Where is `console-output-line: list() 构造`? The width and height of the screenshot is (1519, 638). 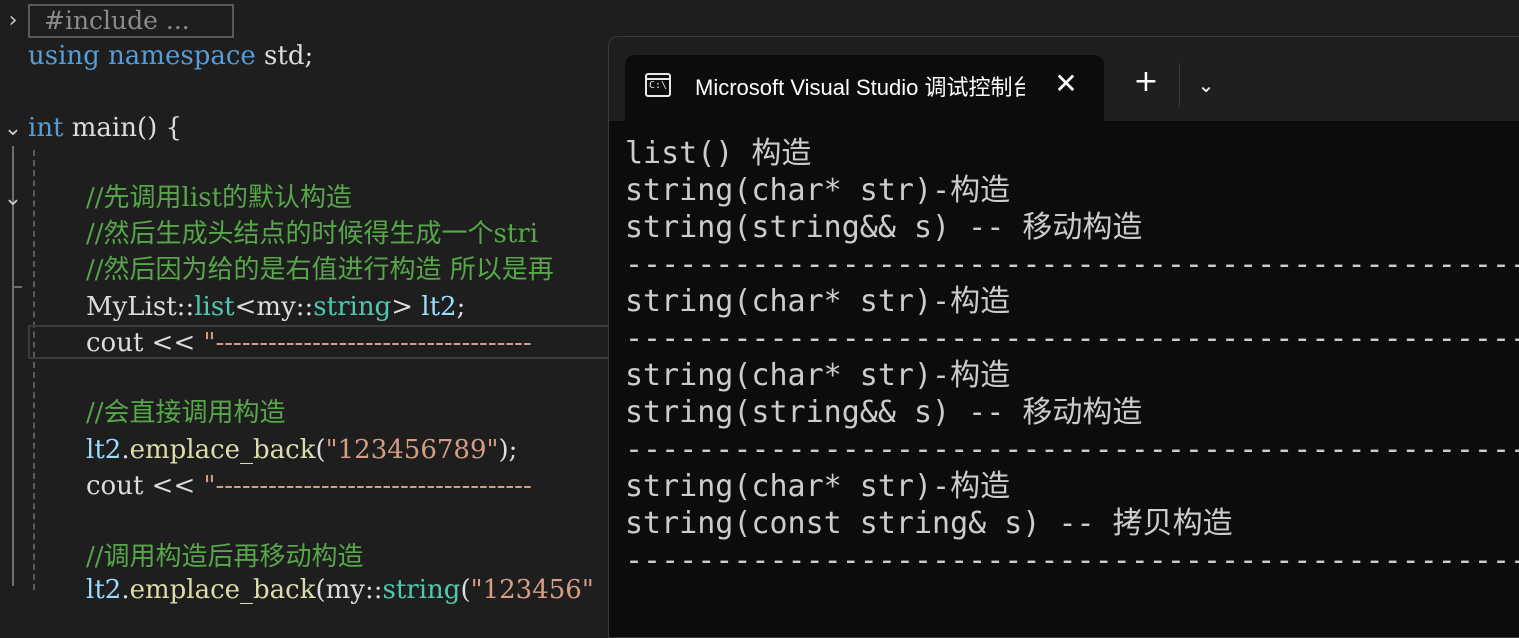 console-output-line: list() 构造 is located at coordinates (718, 153).